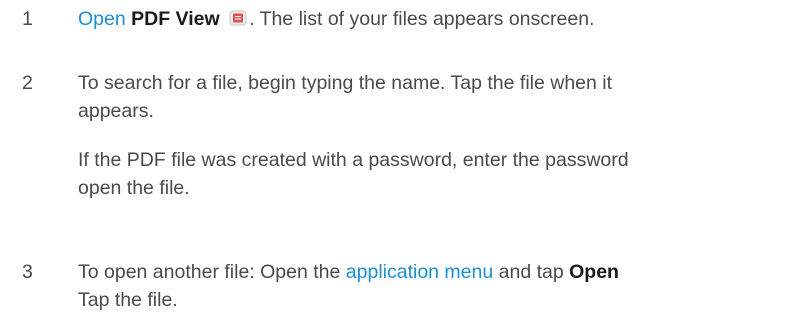 This screenshot has width=808, height=327. Describe the element at coordinates (238, 18) in the screenshot. I see `pdf-view-app-icon` at that location.